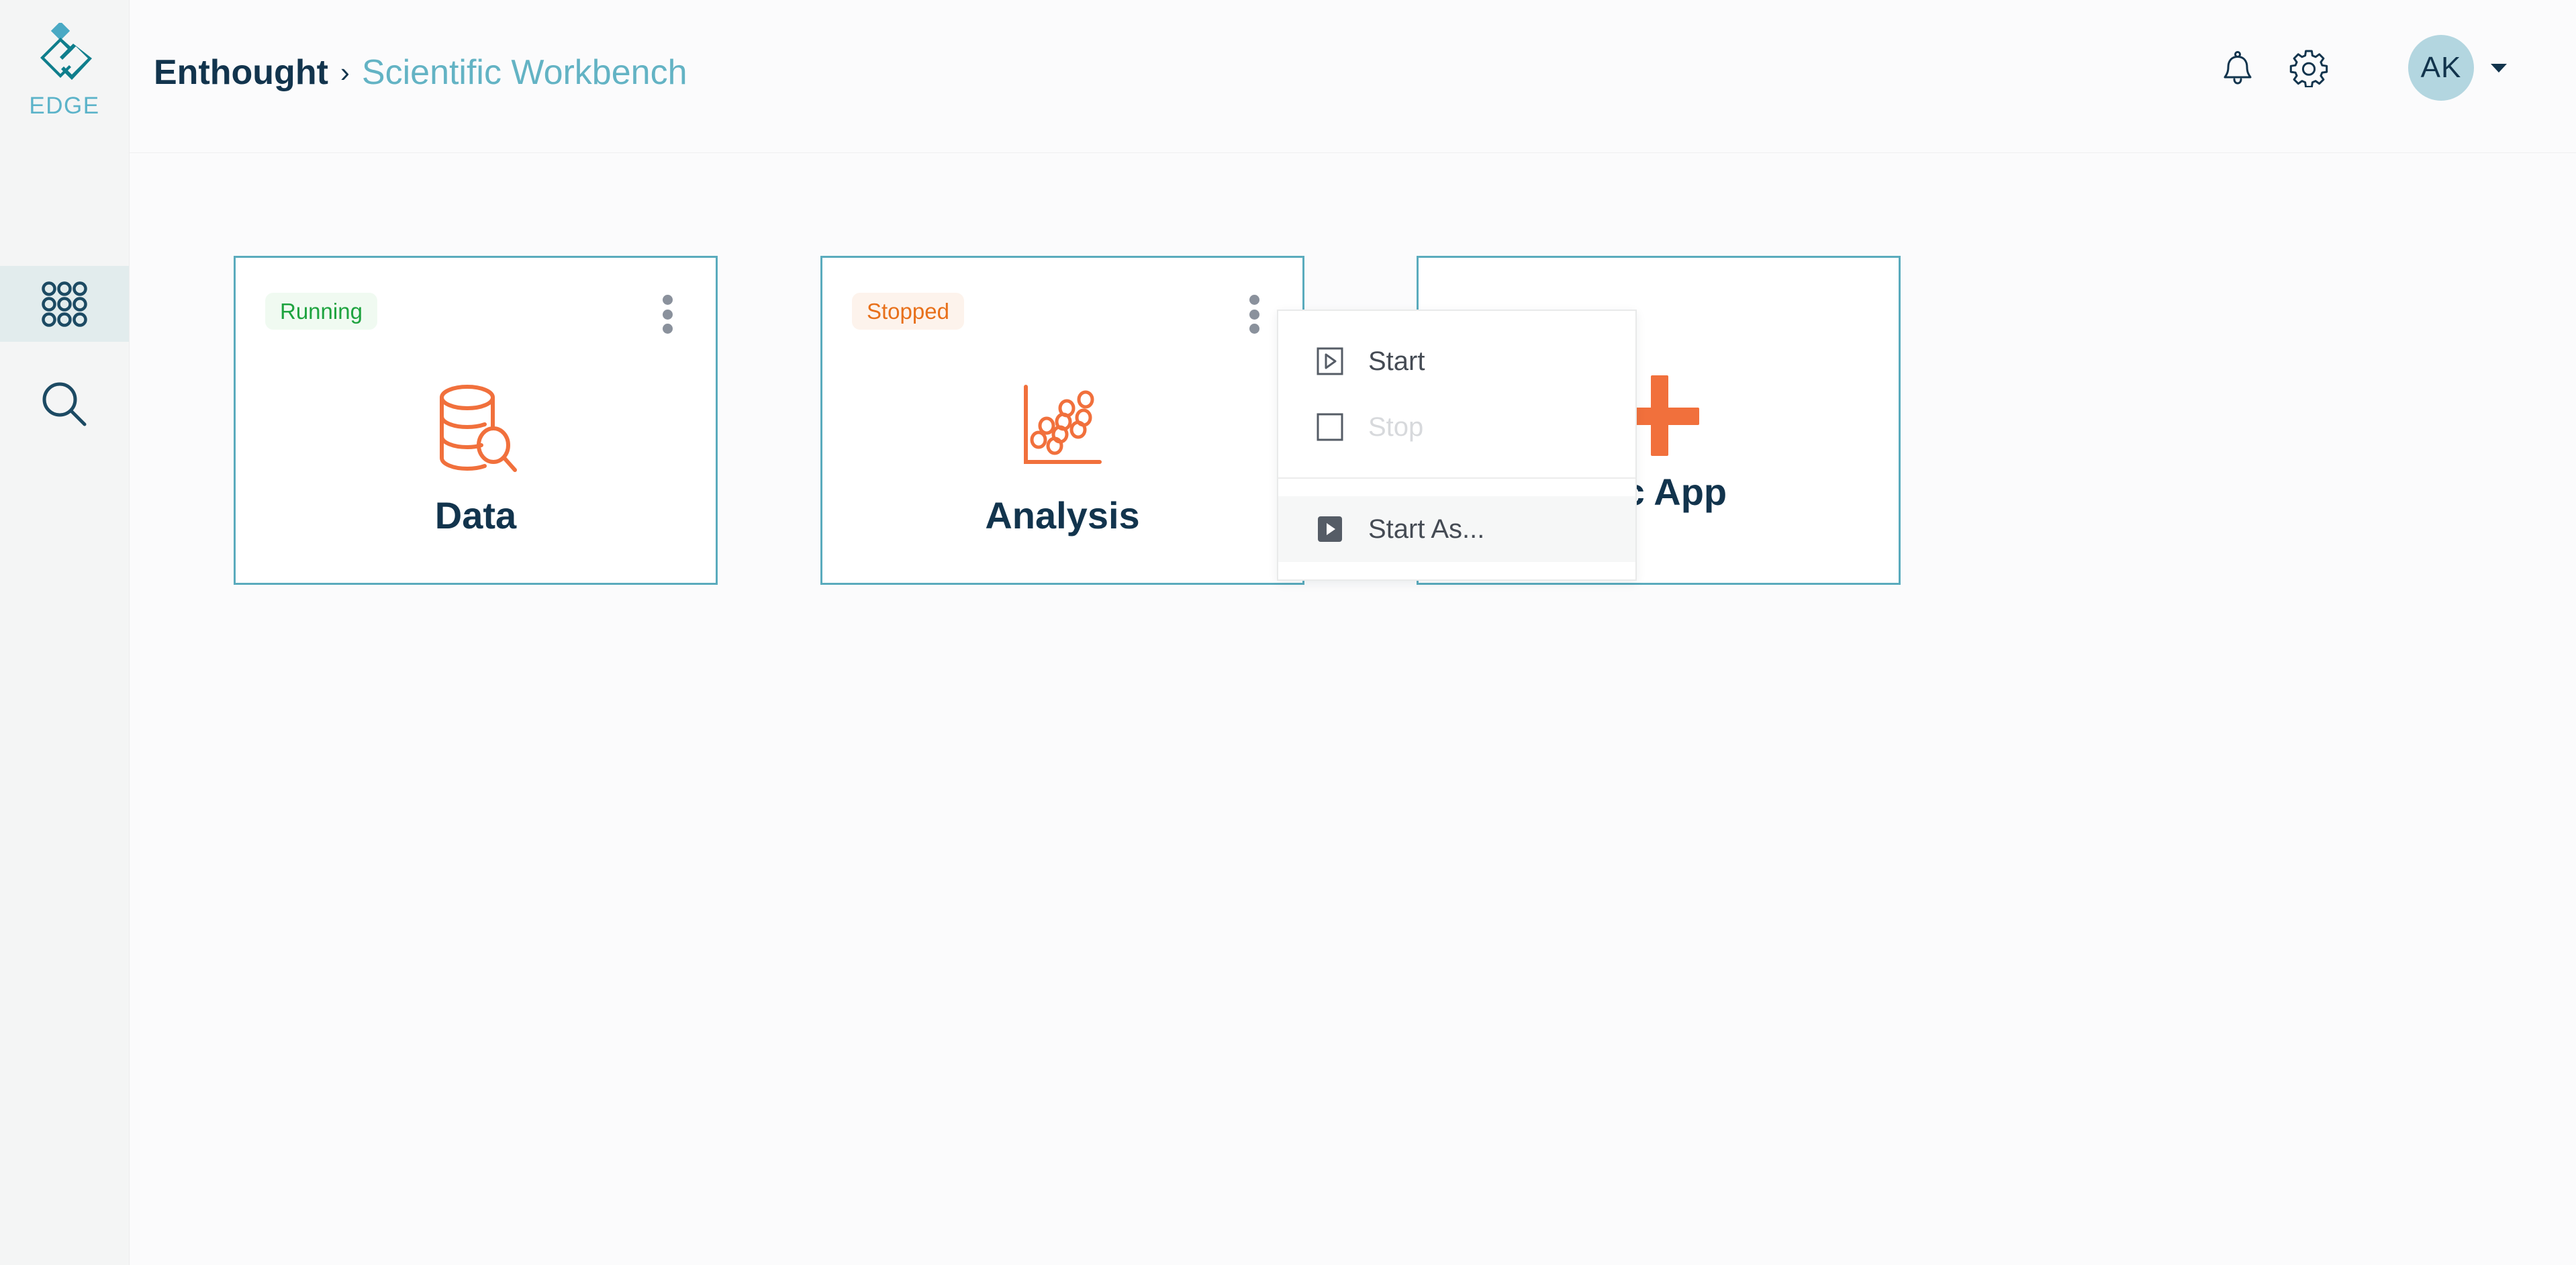 This screenshot has width=2576, height=1265. I want to click on user-menu: AK, so click(2458, 68).